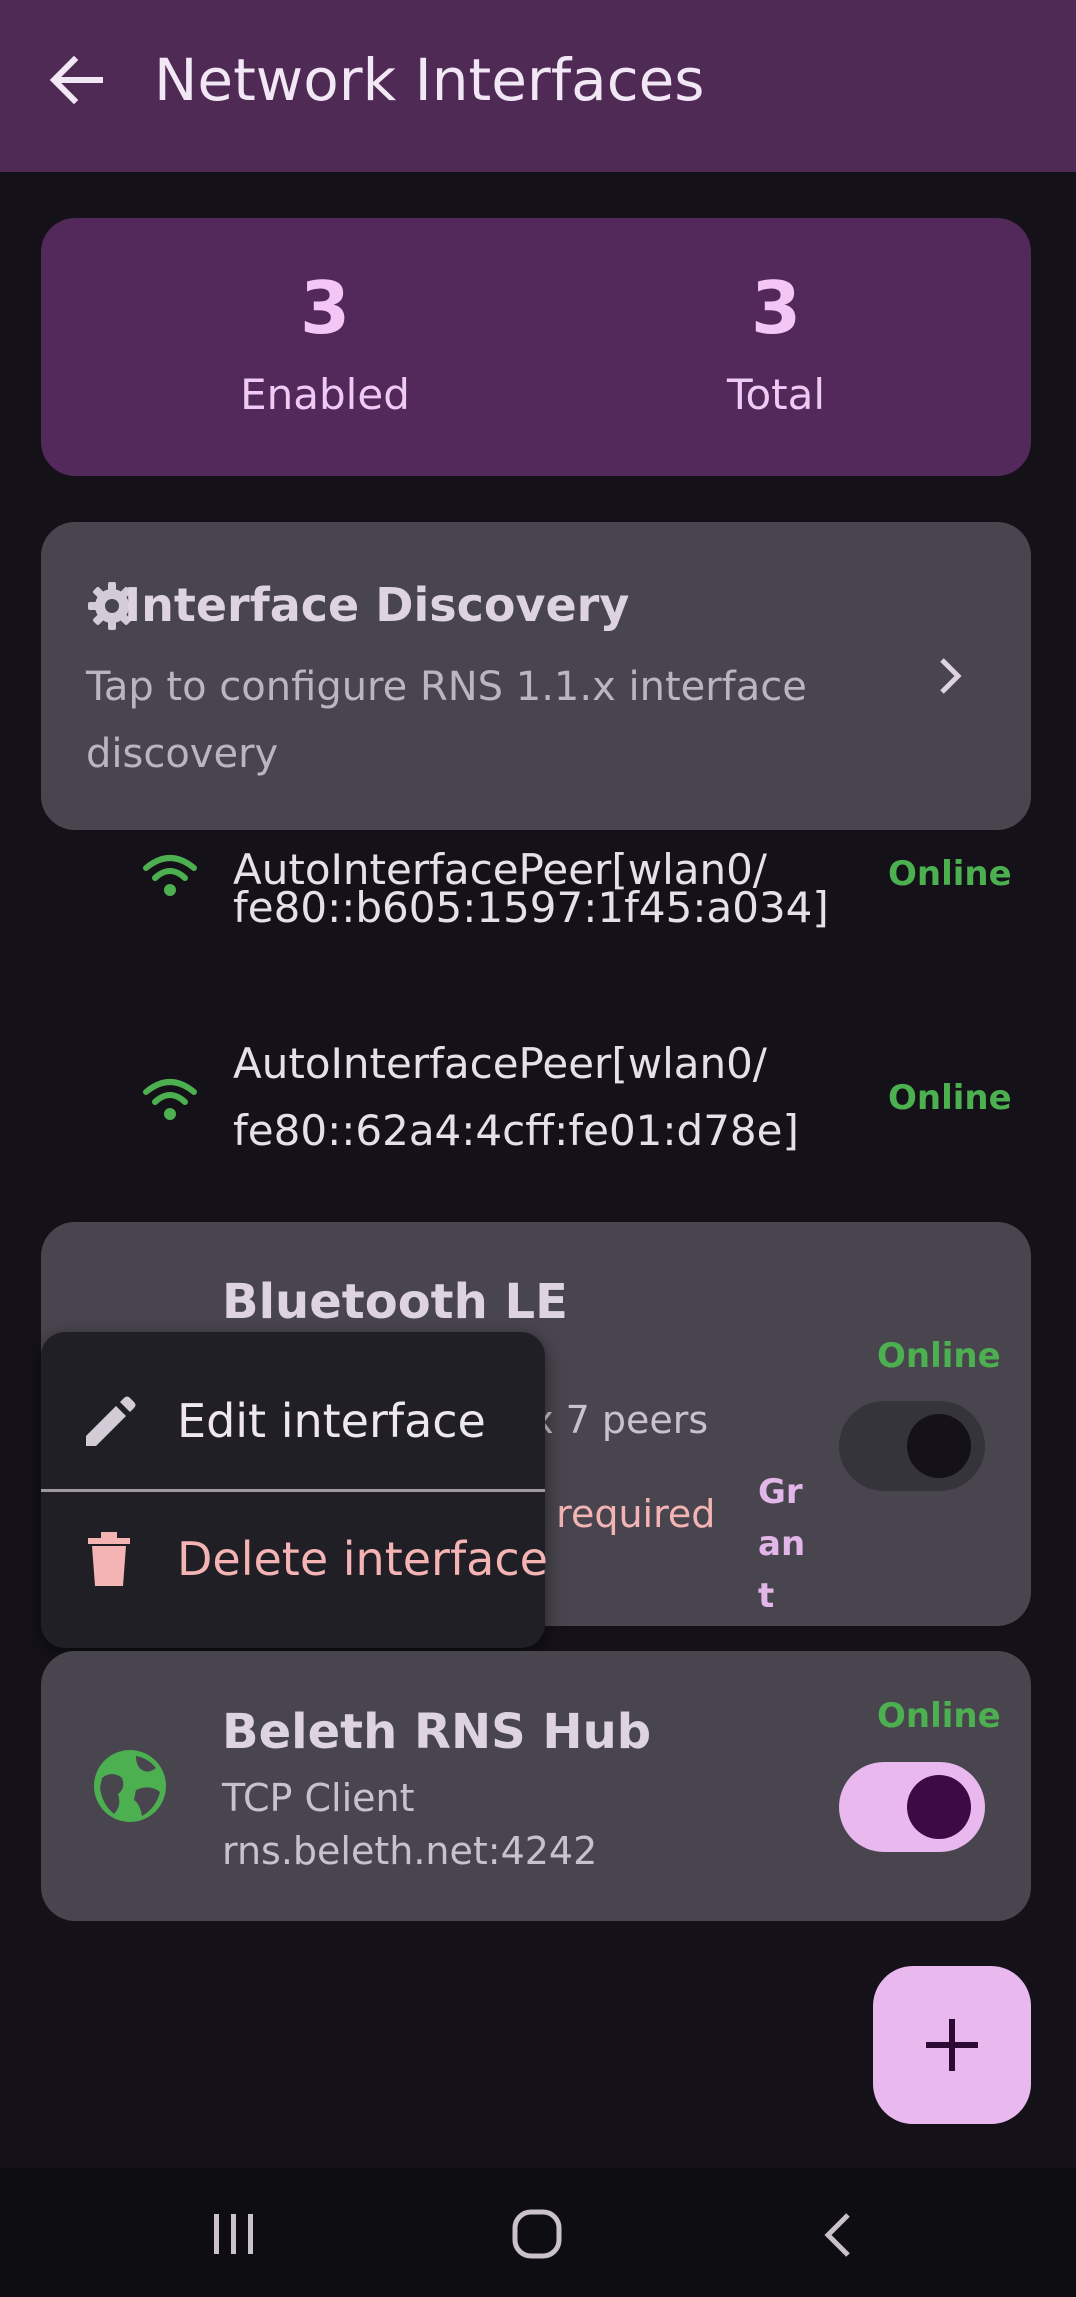 The width and height of the screenshot is (1076, 2297). What do you see at coordinates (109, 1562) in the screenshot?
I see `trash-icon` at bounding box center [109, 1562].